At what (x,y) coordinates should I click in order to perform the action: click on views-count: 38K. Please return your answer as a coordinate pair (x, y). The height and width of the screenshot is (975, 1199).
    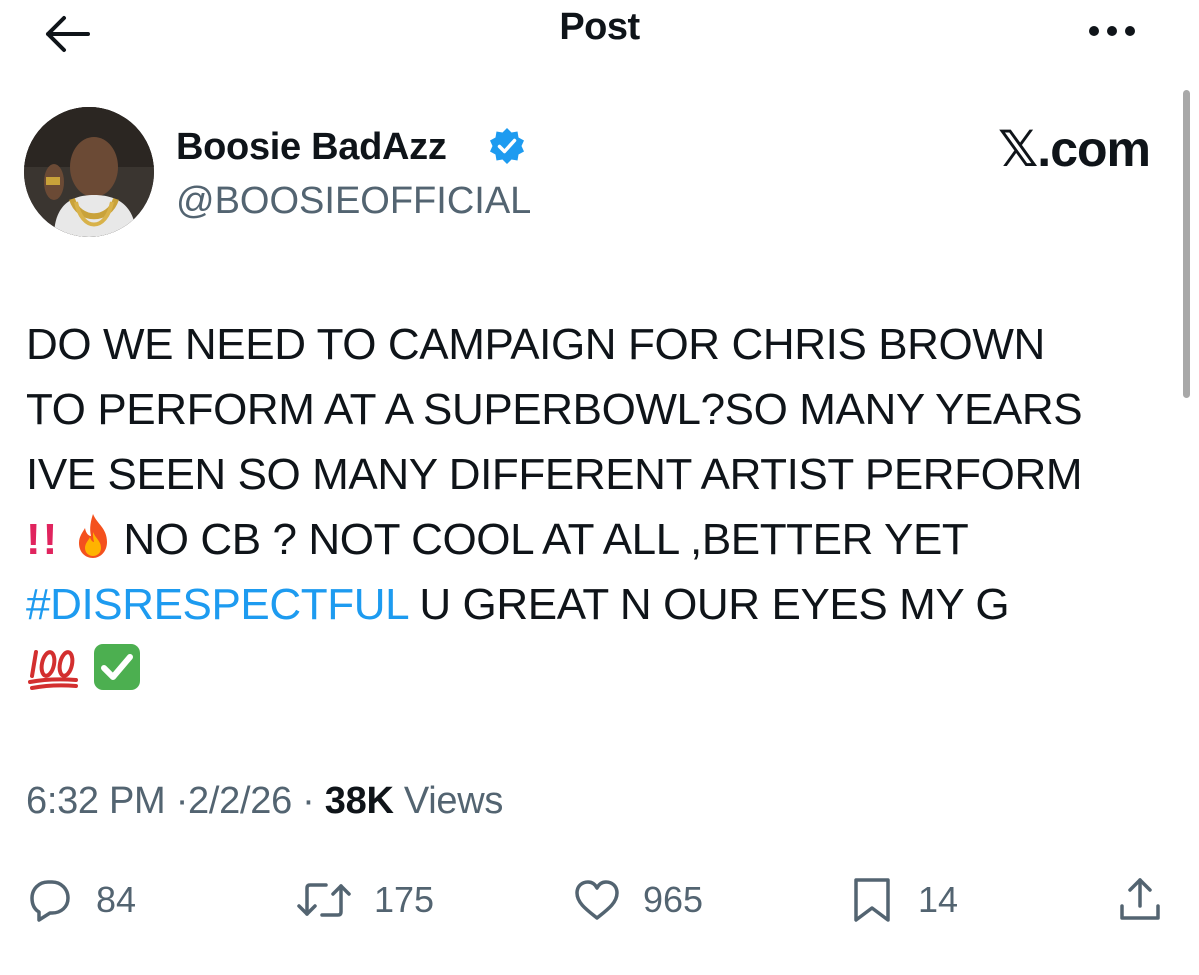
    Looking at the image, I should click on (359, 801).